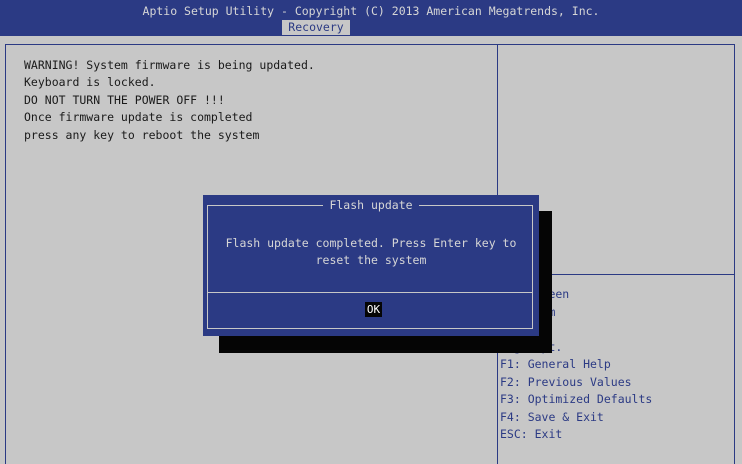 This screenshot has width=742, height=464. I want to click on help-line: F2: Previous Values, so click(566, 381).